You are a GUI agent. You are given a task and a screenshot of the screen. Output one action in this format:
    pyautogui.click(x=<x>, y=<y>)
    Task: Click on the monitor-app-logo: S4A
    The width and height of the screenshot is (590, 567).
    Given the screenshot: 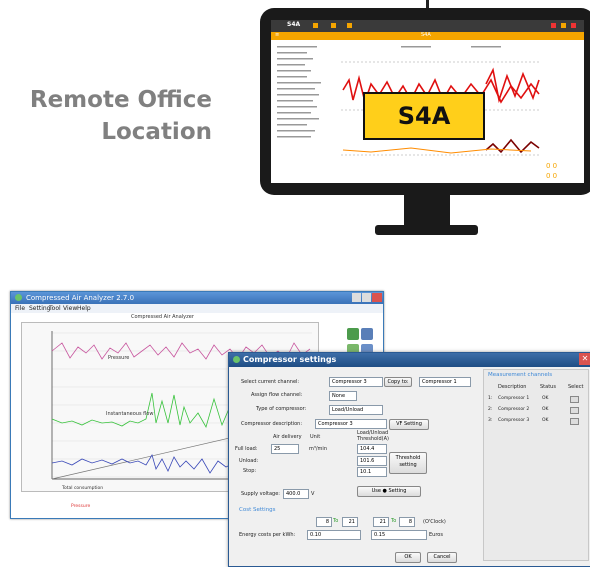 What is the action you would take?
    pyautogui.click(x=294, y=24)
    